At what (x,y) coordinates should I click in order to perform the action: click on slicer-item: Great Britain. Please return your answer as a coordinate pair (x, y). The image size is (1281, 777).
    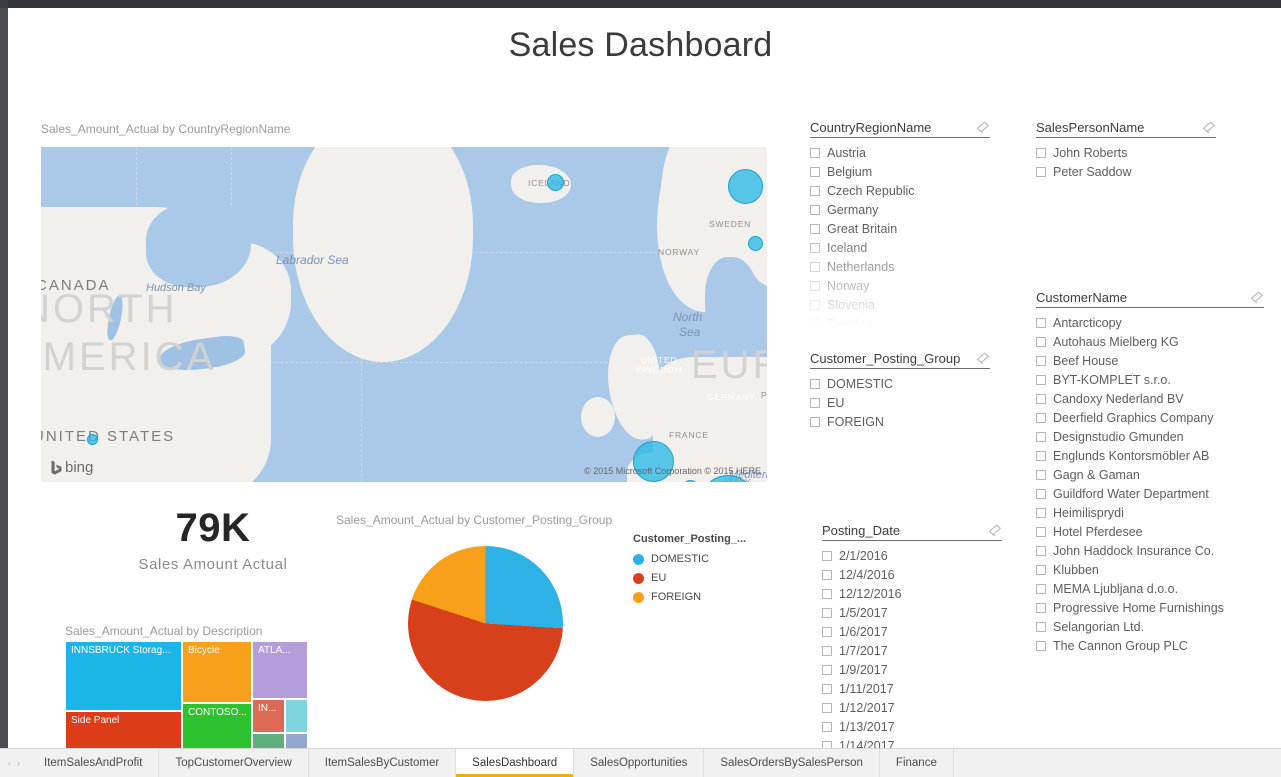
    Looking at the image, I should click on (900, 228).